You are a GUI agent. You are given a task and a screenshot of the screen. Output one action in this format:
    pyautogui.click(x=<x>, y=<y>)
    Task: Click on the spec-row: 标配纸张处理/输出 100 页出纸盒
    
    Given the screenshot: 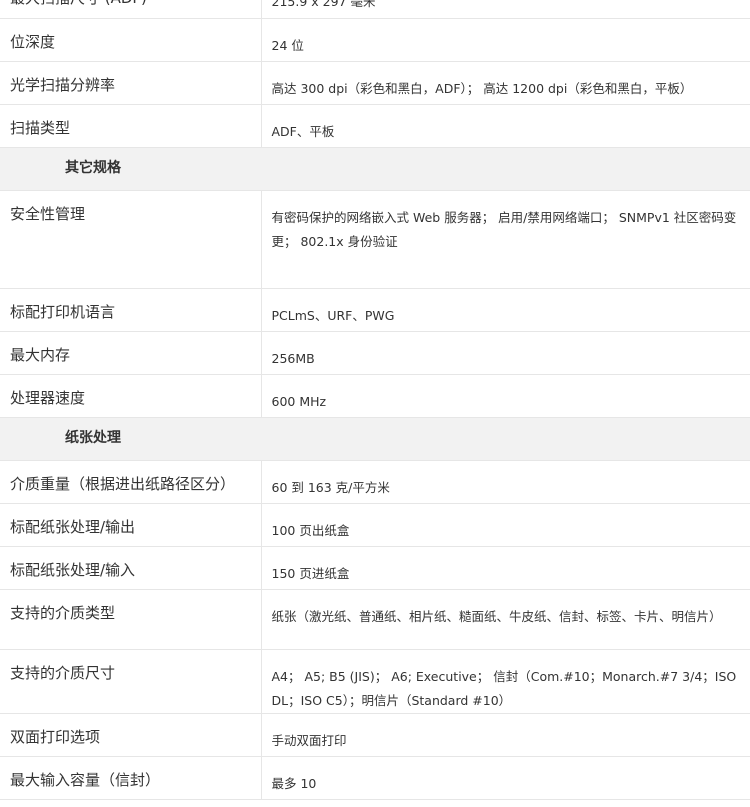 What is the action you would take?
    pyautogui.click(x=375, y=525)
    